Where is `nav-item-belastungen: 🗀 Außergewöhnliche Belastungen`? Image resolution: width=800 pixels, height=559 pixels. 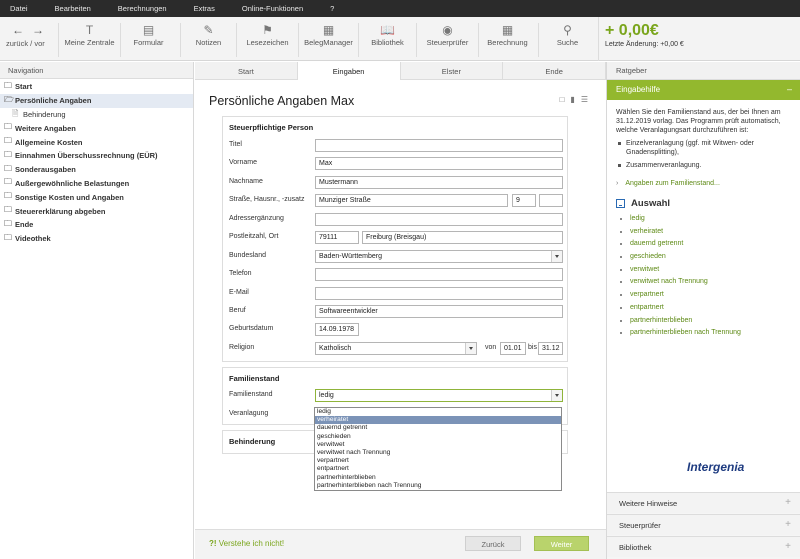 nav-item-belastungen: 🗀 Außergewöhnliche Belastungen is located at coordinates (96, 184).